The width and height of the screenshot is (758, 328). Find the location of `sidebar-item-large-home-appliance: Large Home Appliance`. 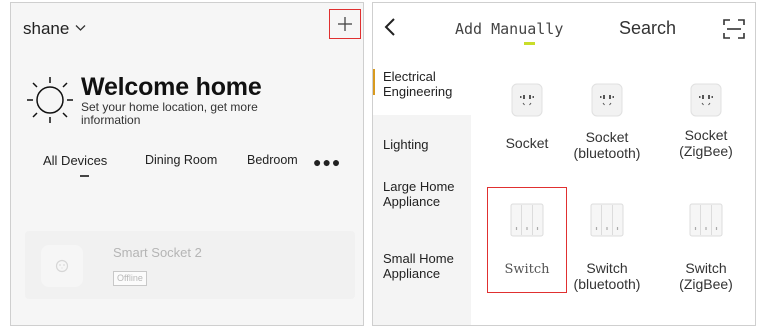

sidebar-item-large-home-appliance: Large Home Appliance is located at coordinates (422, 194).